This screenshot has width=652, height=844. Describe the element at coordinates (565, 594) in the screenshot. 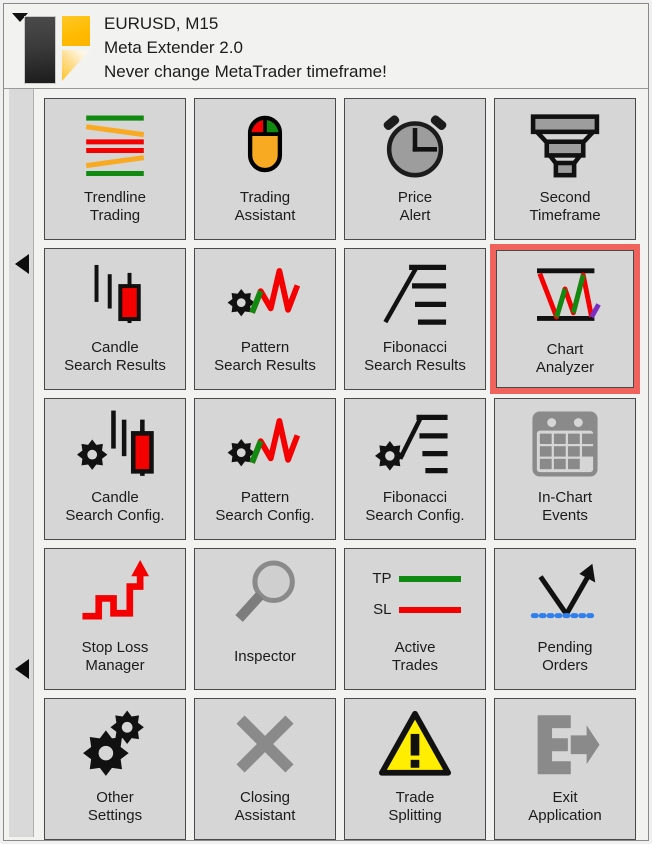

I see `pending-arrow-icon` at that location.